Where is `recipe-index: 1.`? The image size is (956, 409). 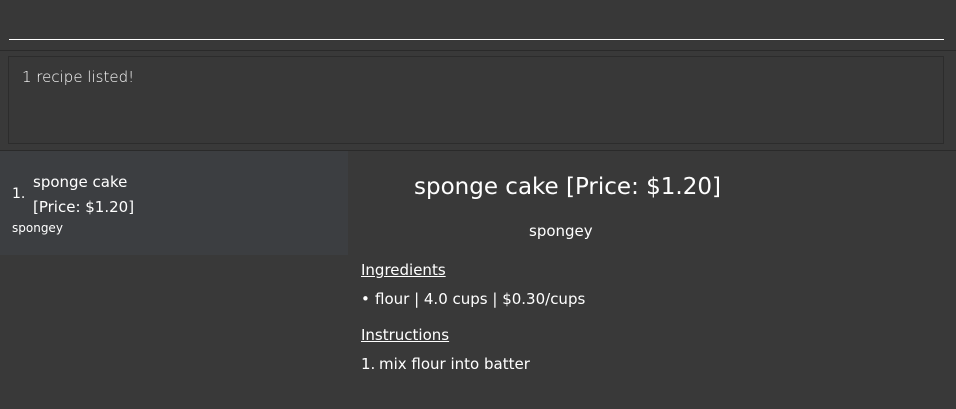
recipe-index: 1. is located at coordinates (19, 194).